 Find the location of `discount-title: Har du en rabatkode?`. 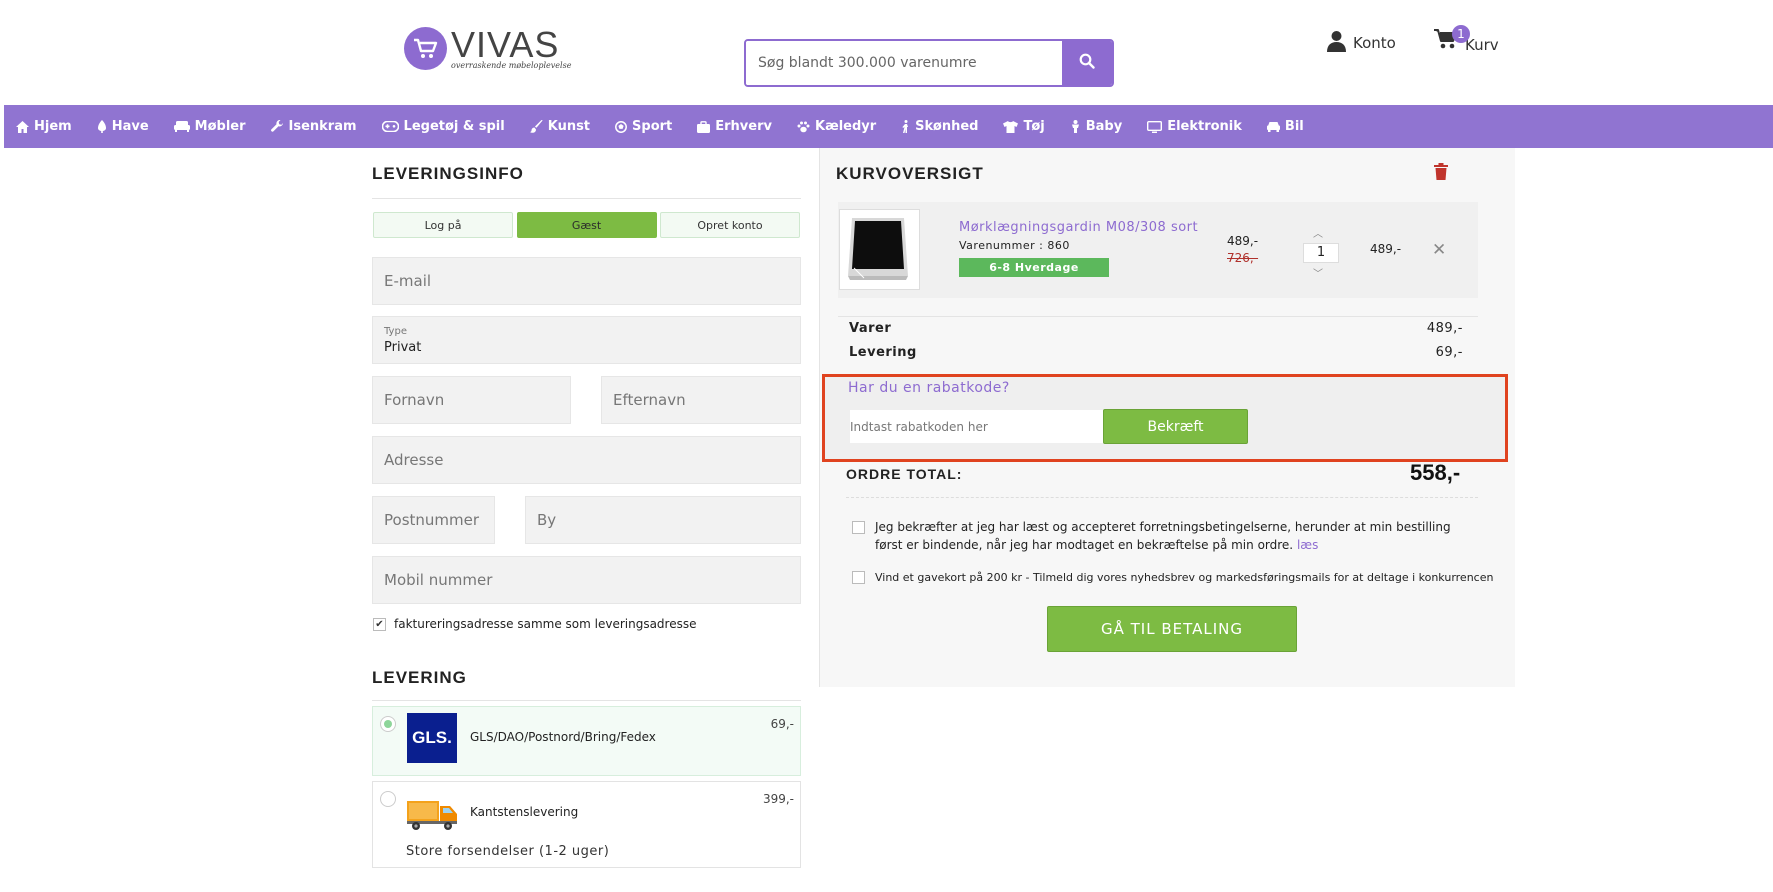

discount-title: Har du en rabatkode? is located at coordinates (929, 388).